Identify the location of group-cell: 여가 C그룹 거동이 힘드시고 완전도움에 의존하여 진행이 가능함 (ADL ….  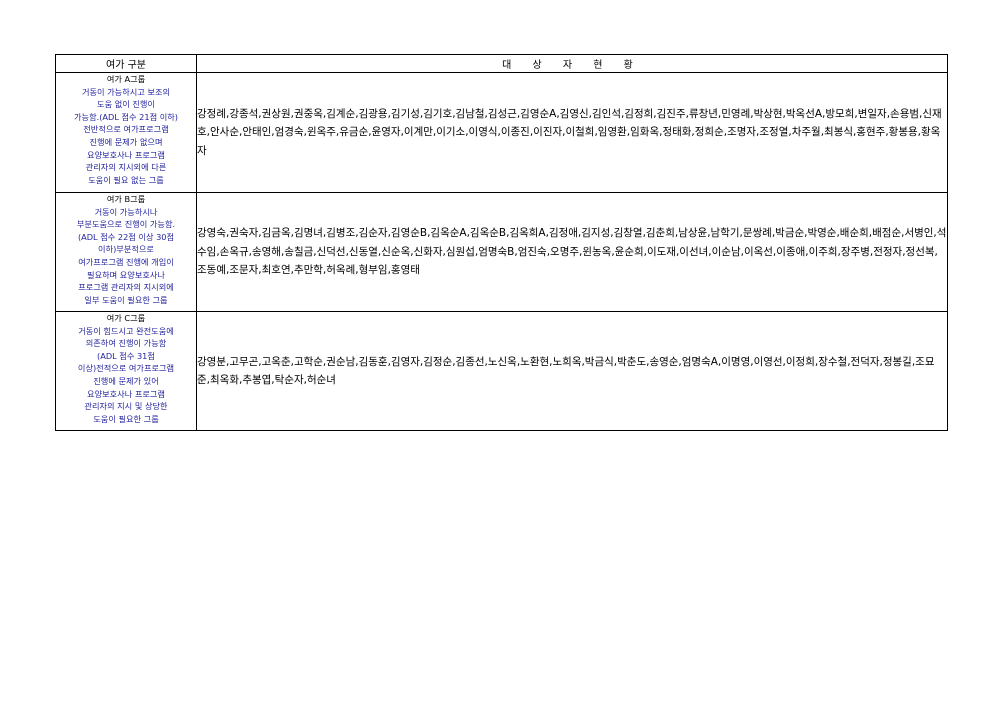
(126, 371).